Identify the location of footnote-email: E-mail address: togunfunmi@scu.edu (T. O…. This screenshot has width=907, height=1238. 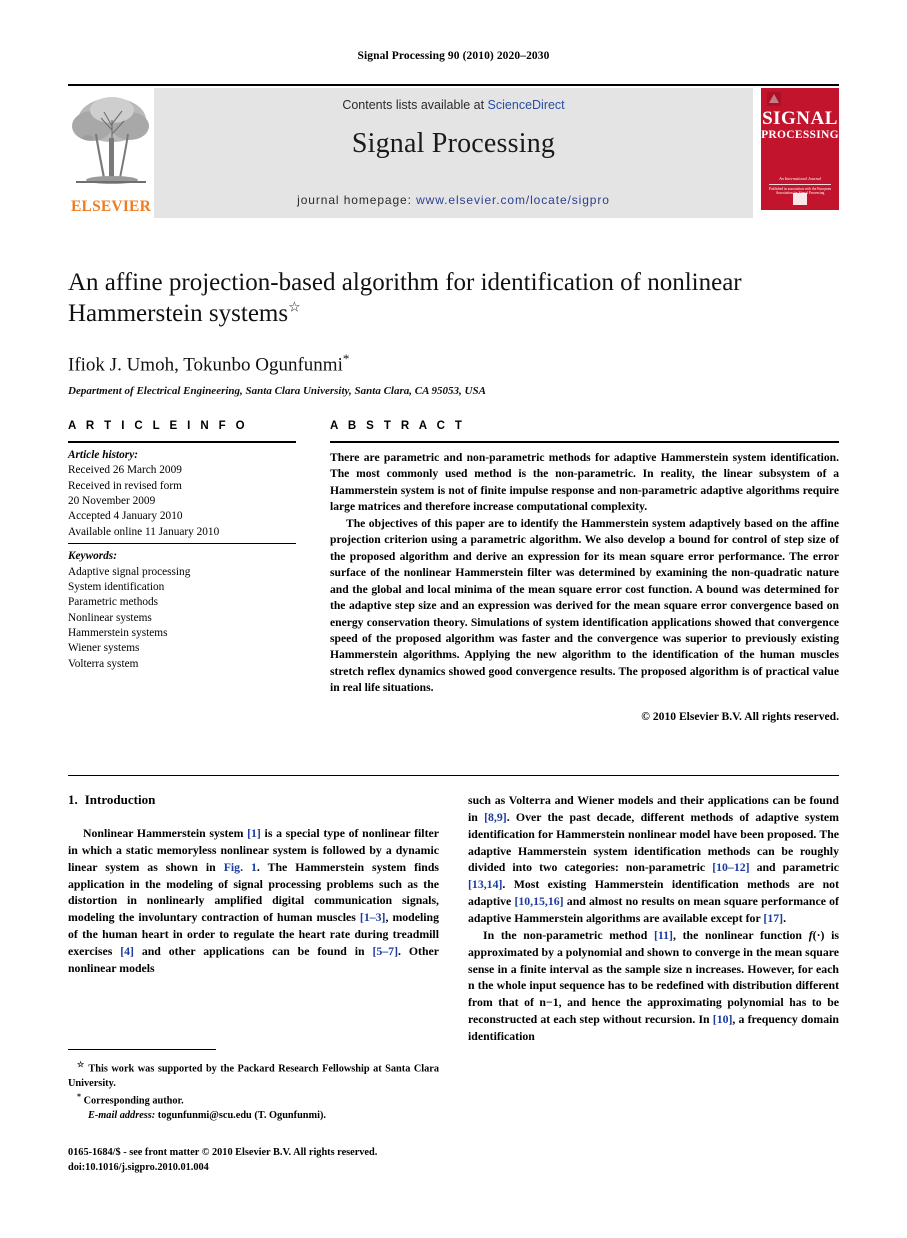
(253, 1116).